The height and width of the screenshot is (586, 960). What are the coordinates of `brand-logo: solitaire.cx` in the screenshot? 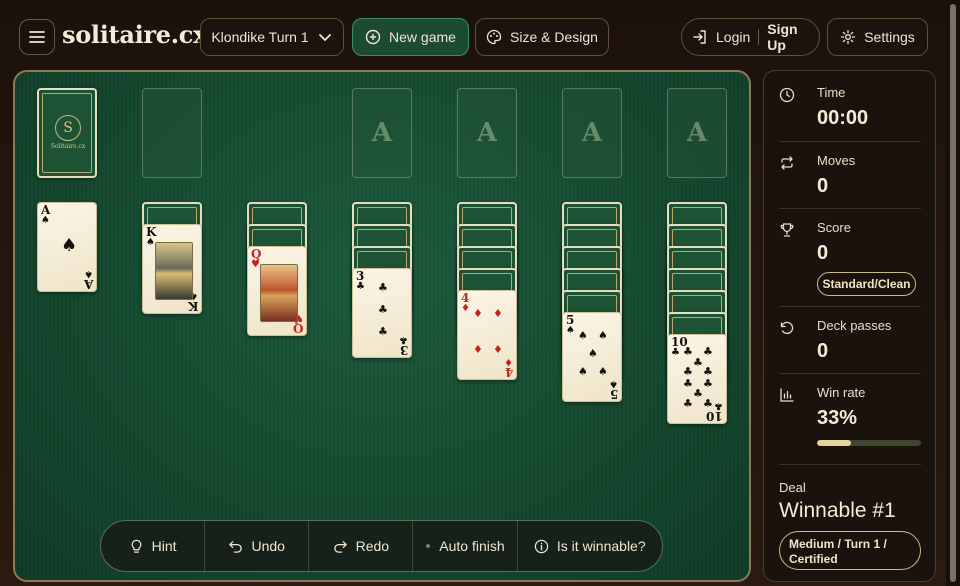 It's located at (134, 34).